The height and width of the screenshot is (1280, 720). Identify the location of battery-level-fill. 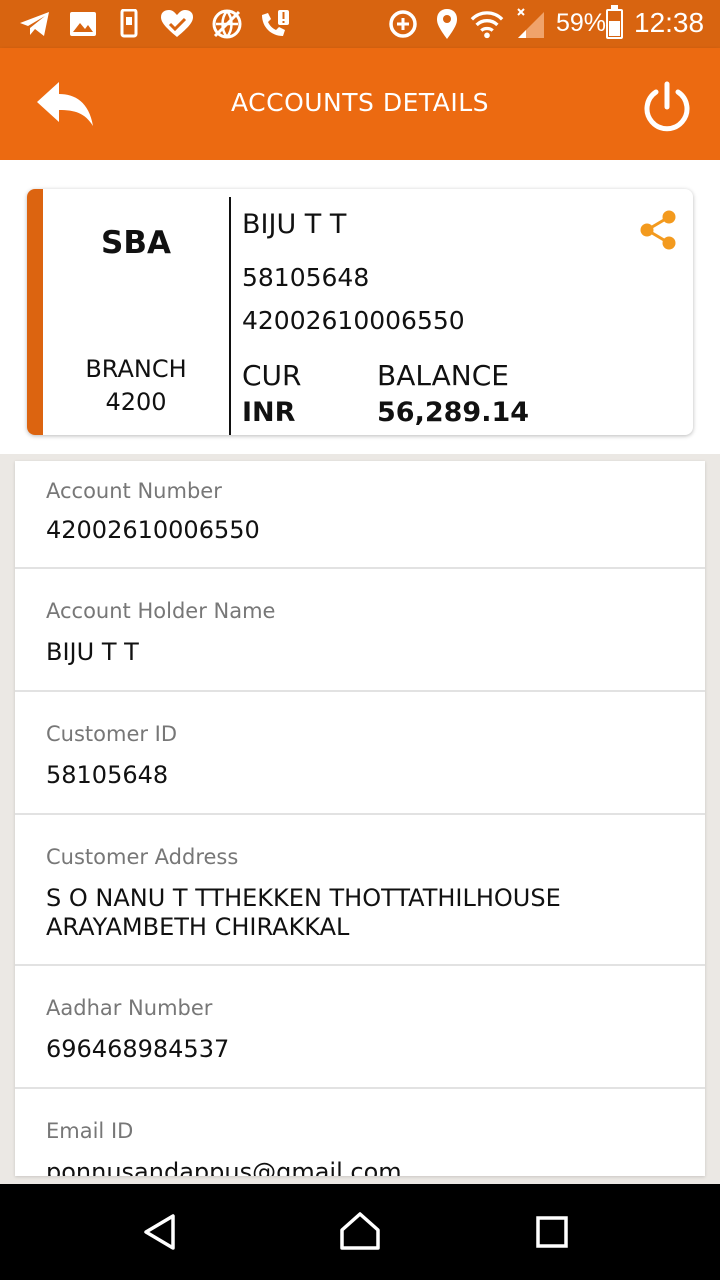
(614, 28).